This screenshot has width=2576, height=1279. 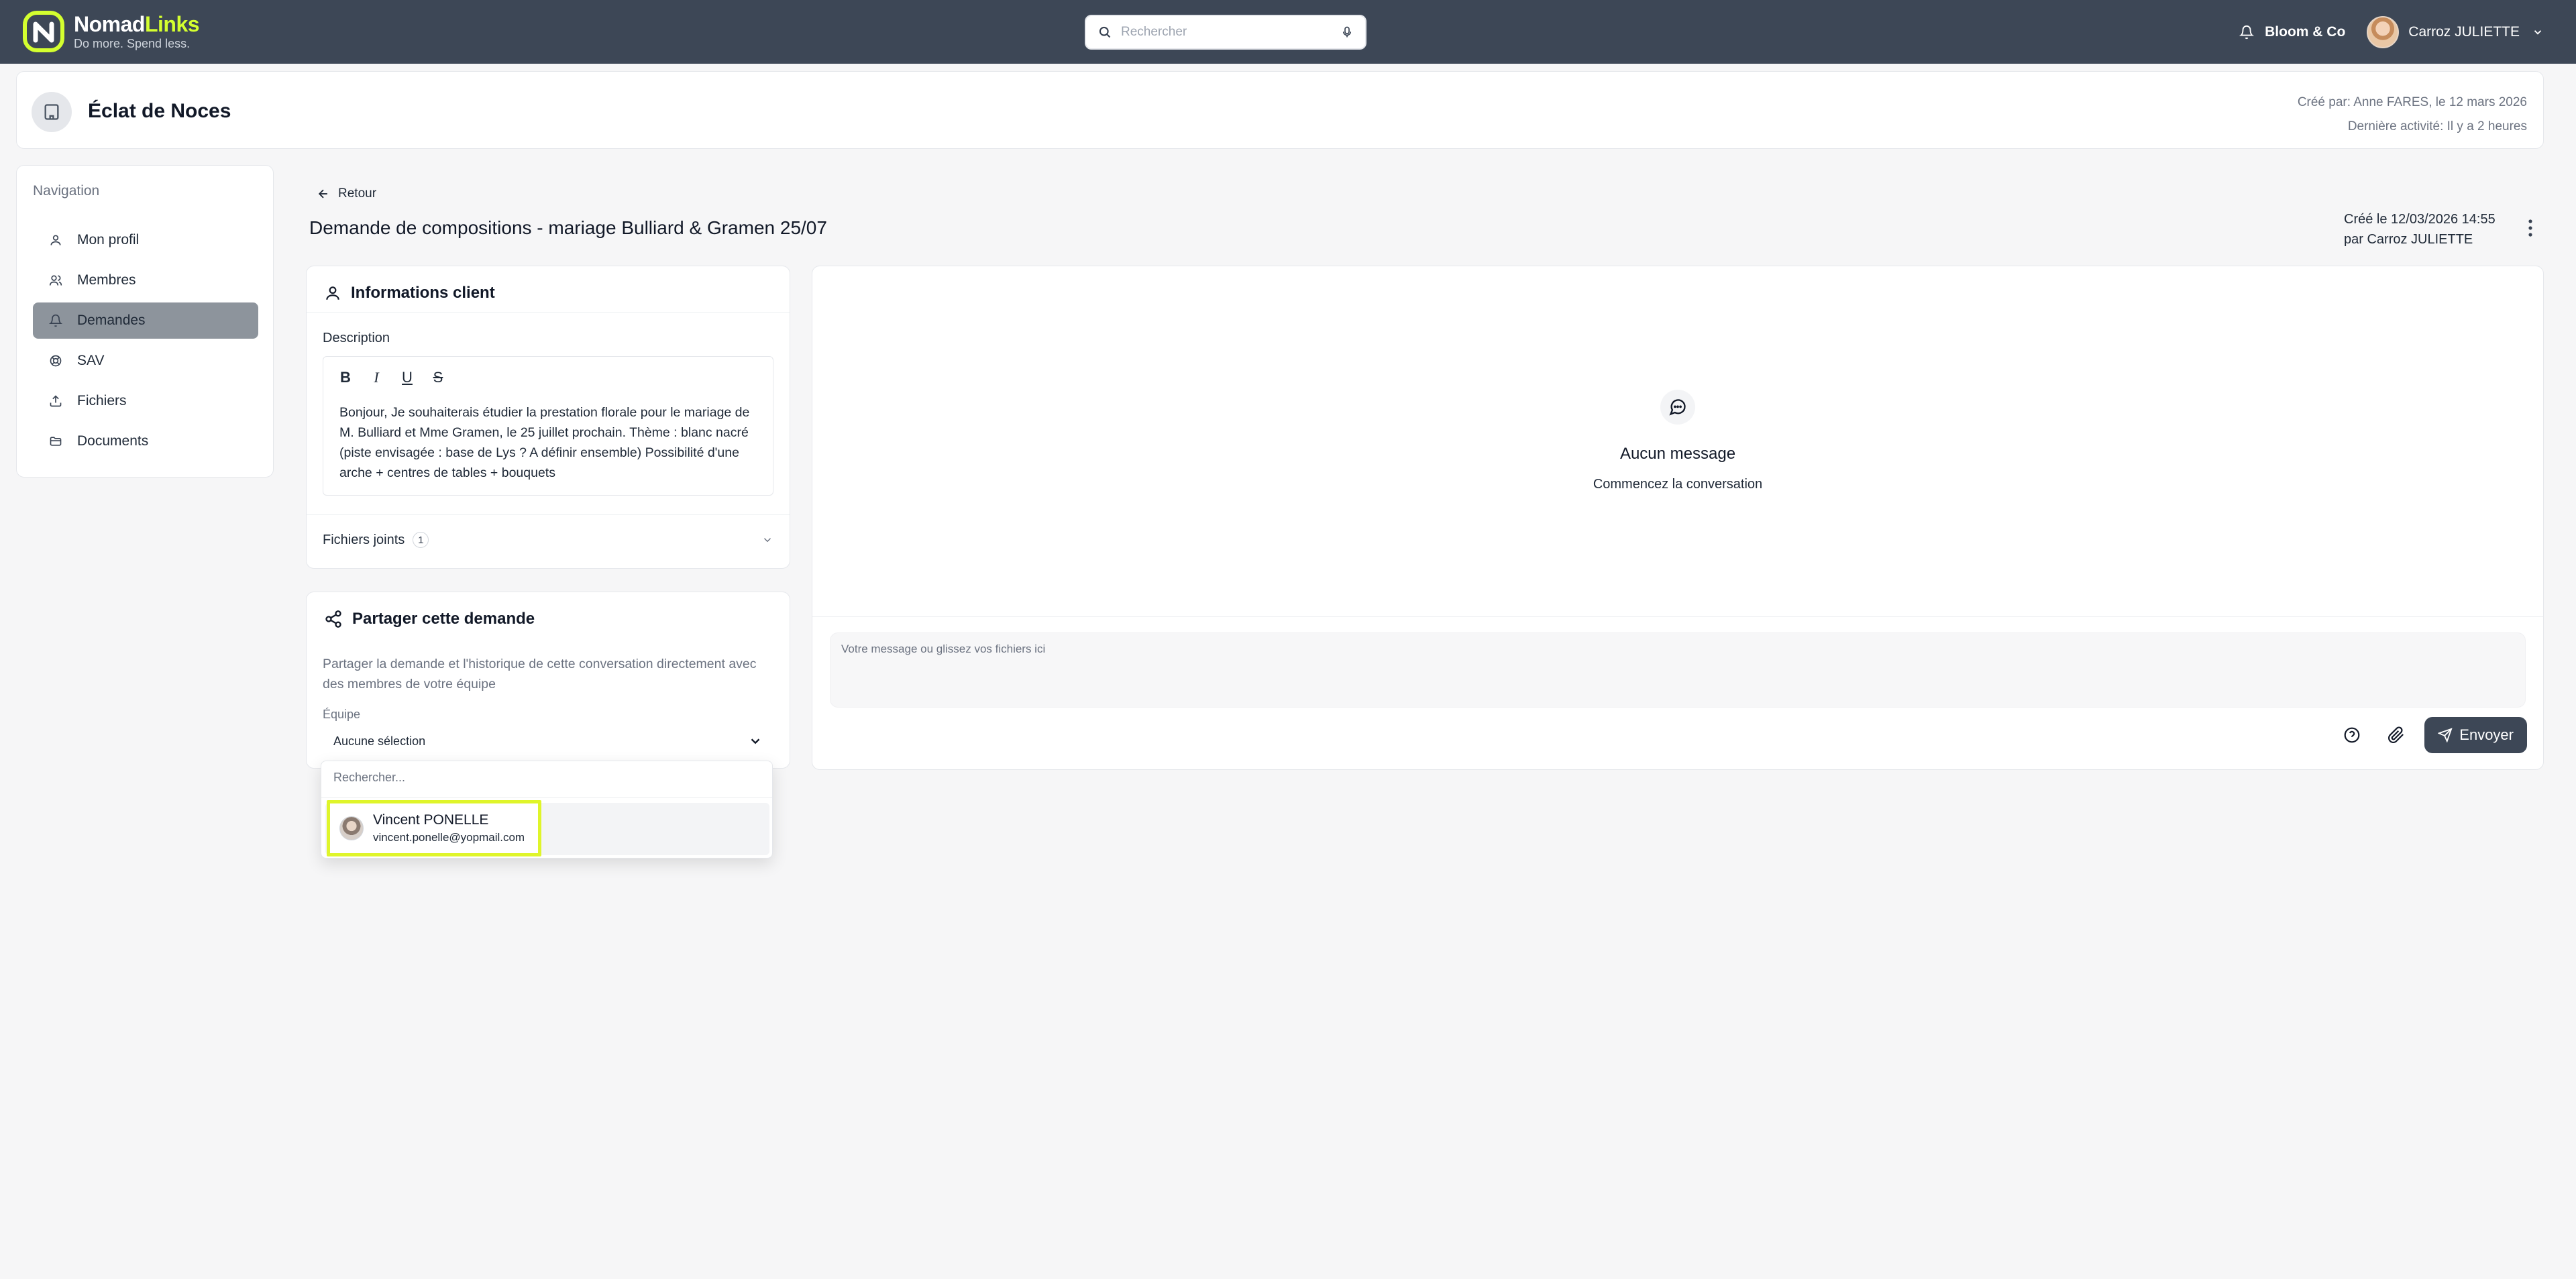 I want to click on lifebuoy-icon, so click(x=56, y=361).